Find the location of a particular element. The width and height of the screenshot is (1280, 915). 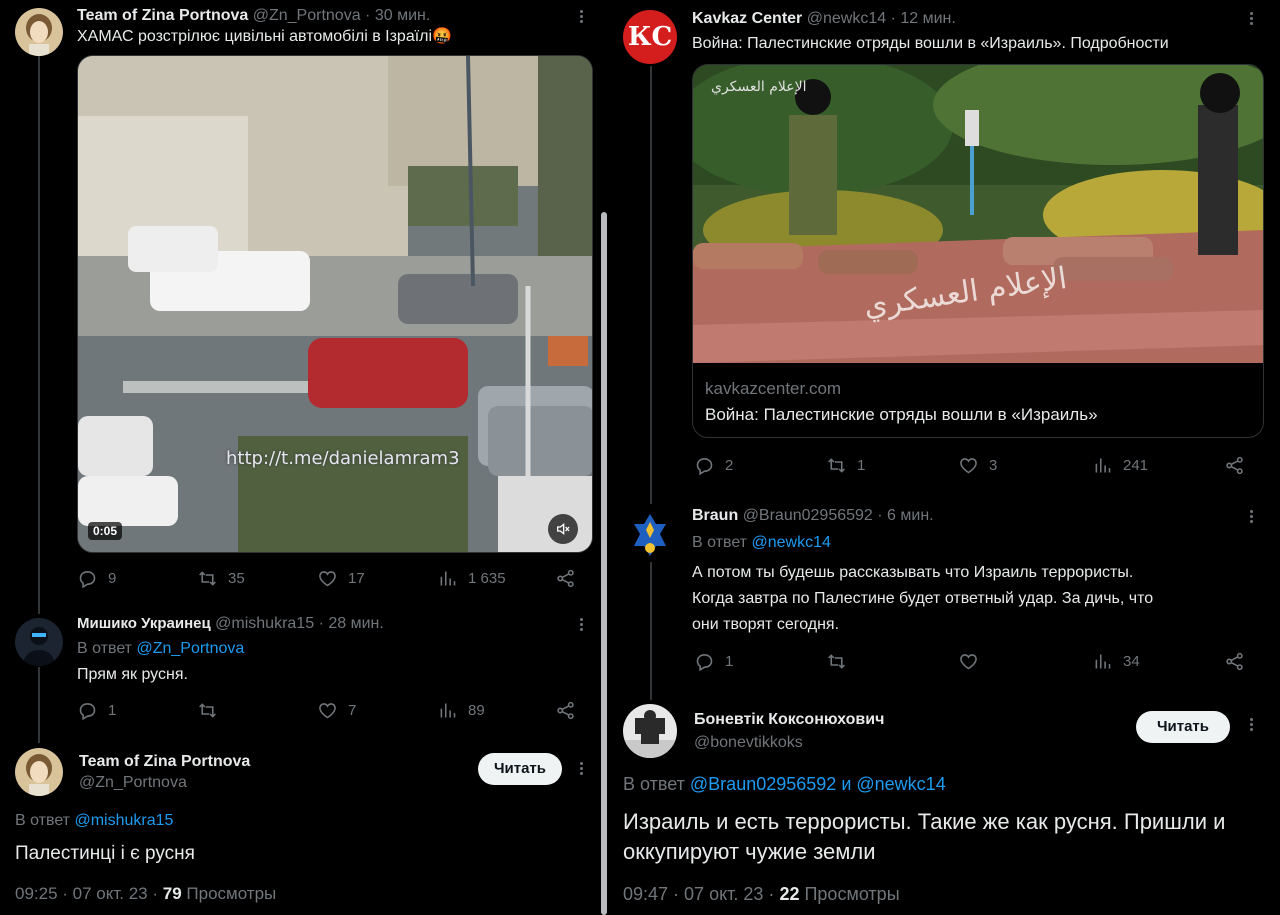

tweet-header: Braun @Braun02956592 · 6 мин. is located at coordinates (813, 516).